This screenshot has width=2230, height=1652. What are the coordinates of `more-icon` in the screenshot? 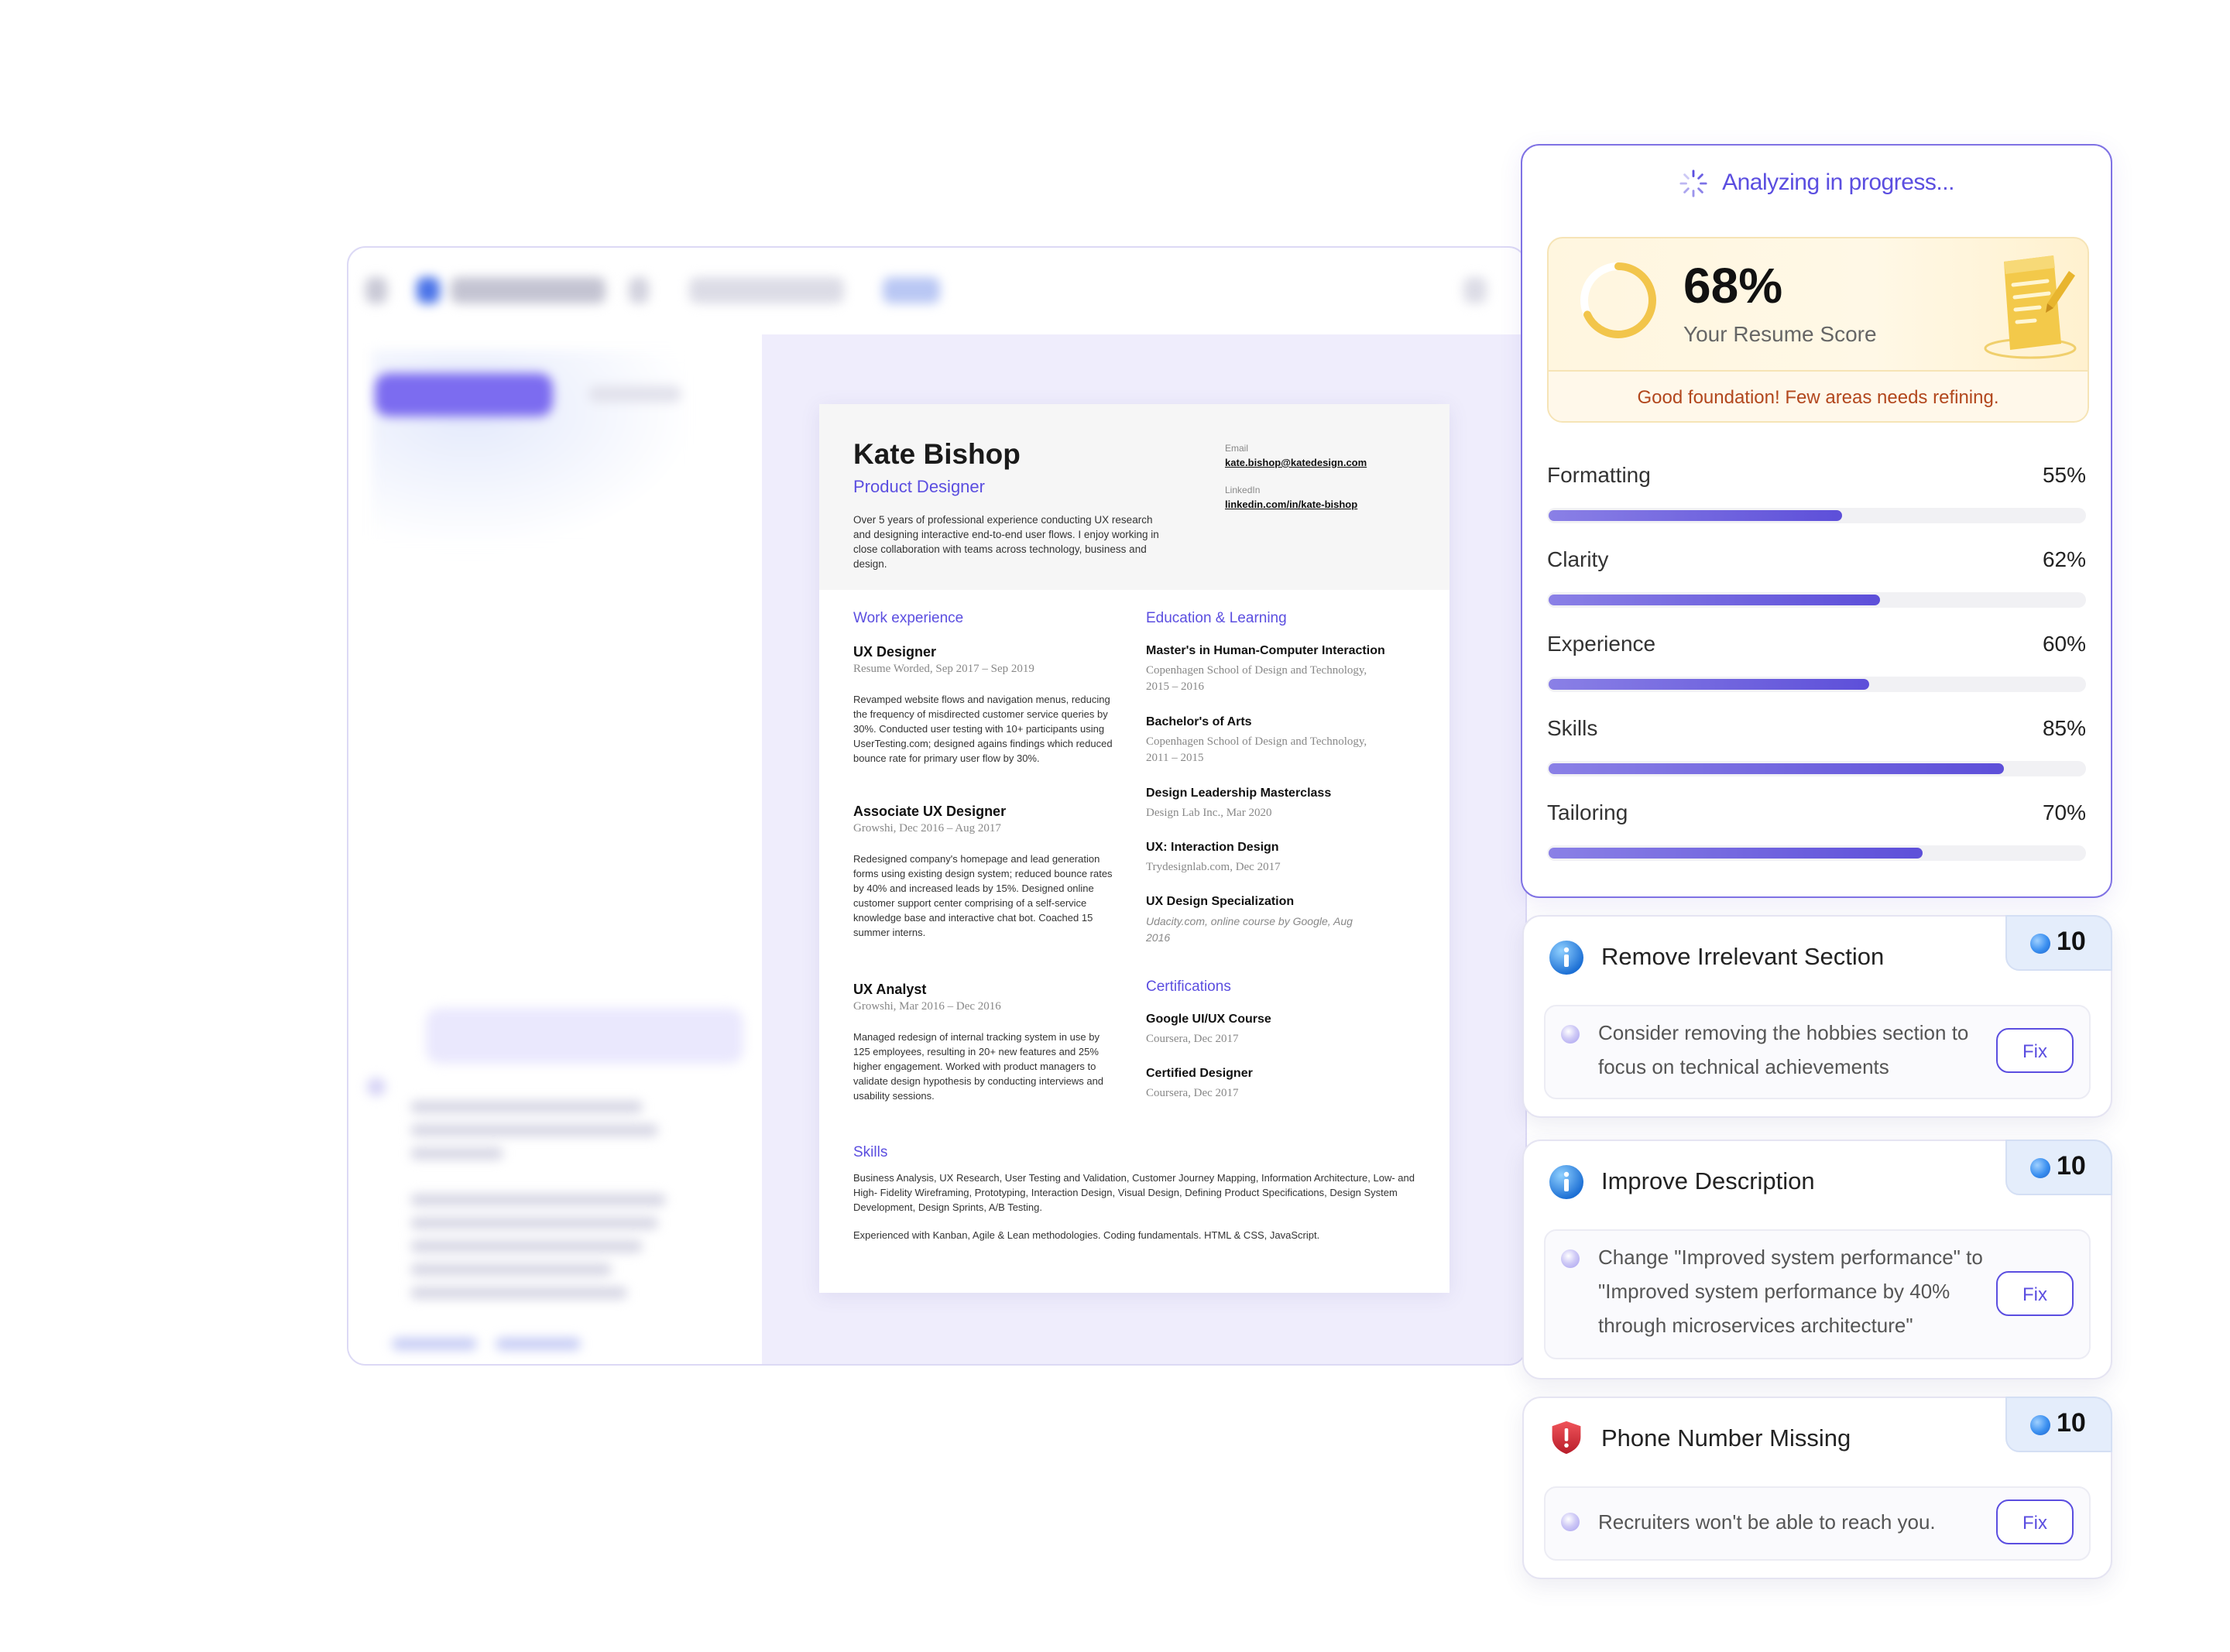 It's located at (1475, 290).